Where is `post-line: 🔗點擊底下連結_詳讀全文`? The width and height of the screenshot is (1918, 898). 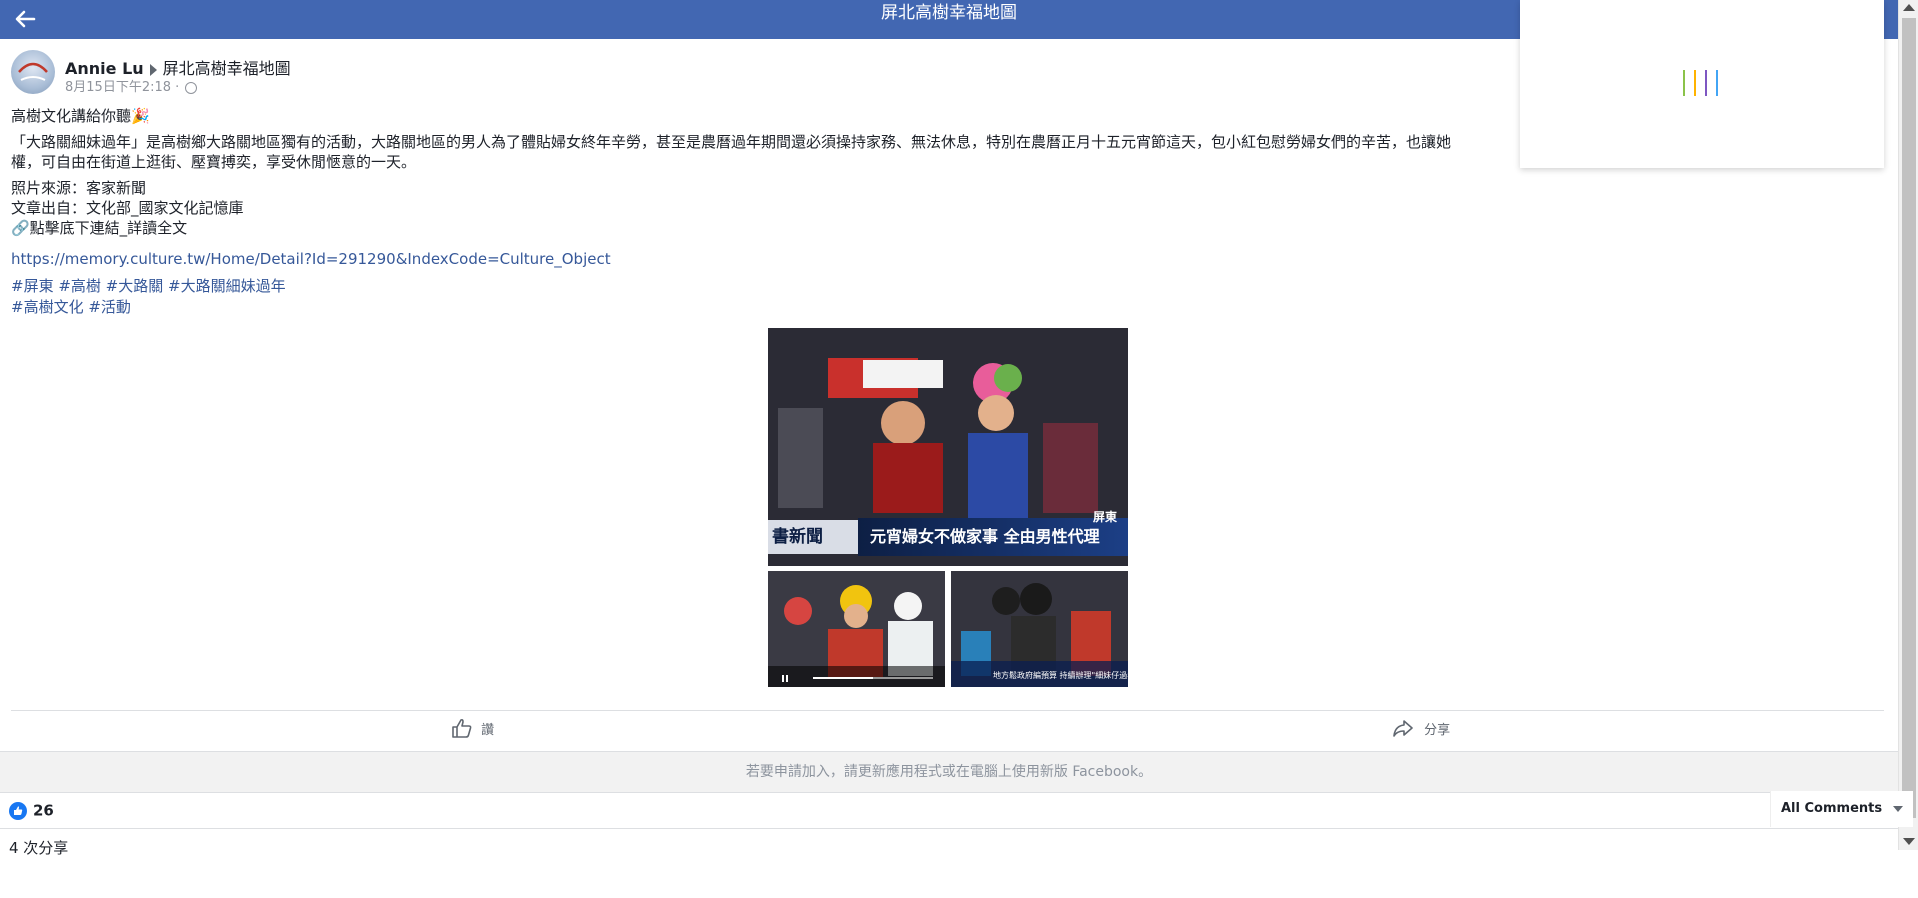
post-line: 🔗點擊底下連結_詳讀全文 is located at coordinates (99, 228).